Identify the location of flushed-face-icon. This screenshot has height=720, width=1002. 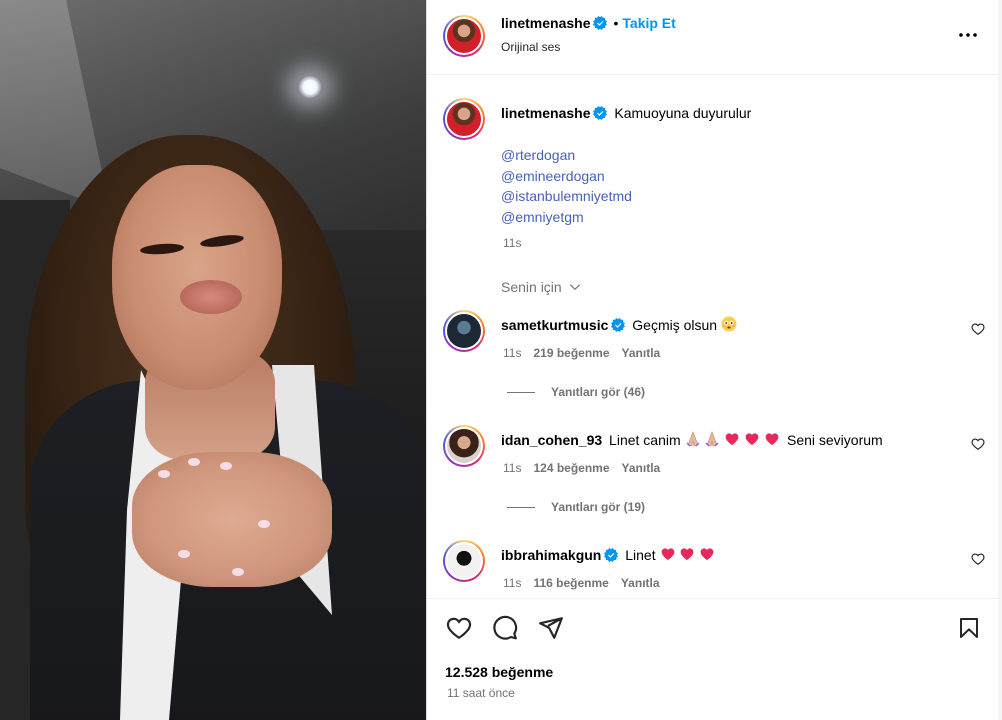
(729, 324).